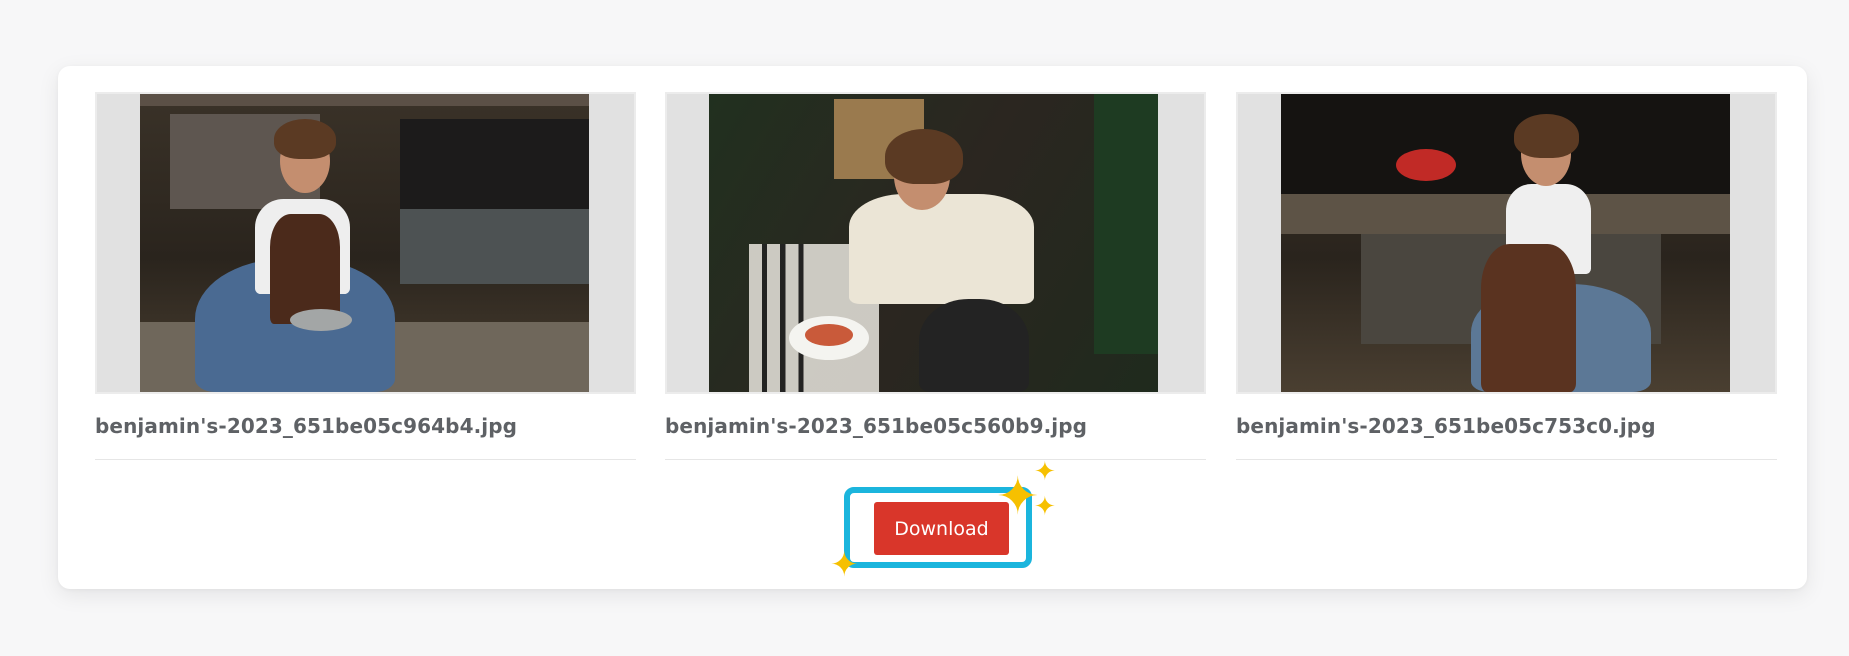 The width and height of the screenshot is (1849, 656). I want to click on image-filename: benjamin's-2023_651be05c560b9.jpg, so click(876, 426).